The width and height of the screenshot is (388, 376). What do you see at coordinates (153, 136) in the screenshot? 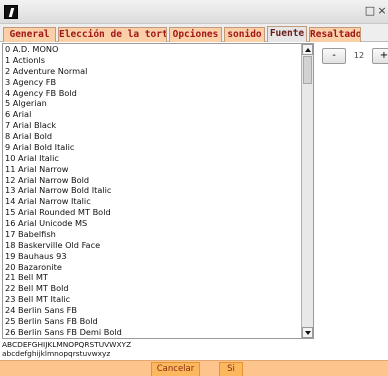
I see `font-list-item: 8 Arial Bold` at bounding box center [153, 136].